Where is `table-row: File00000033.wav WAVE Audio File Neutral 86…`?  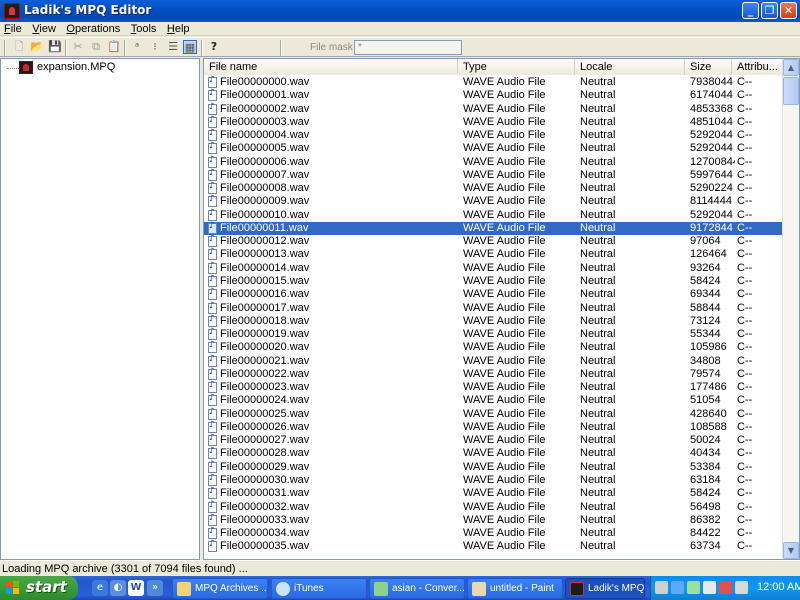 table-row: File00000033.wav WAVE Audio File Neutral 86… is located at coordinates (494, 520).